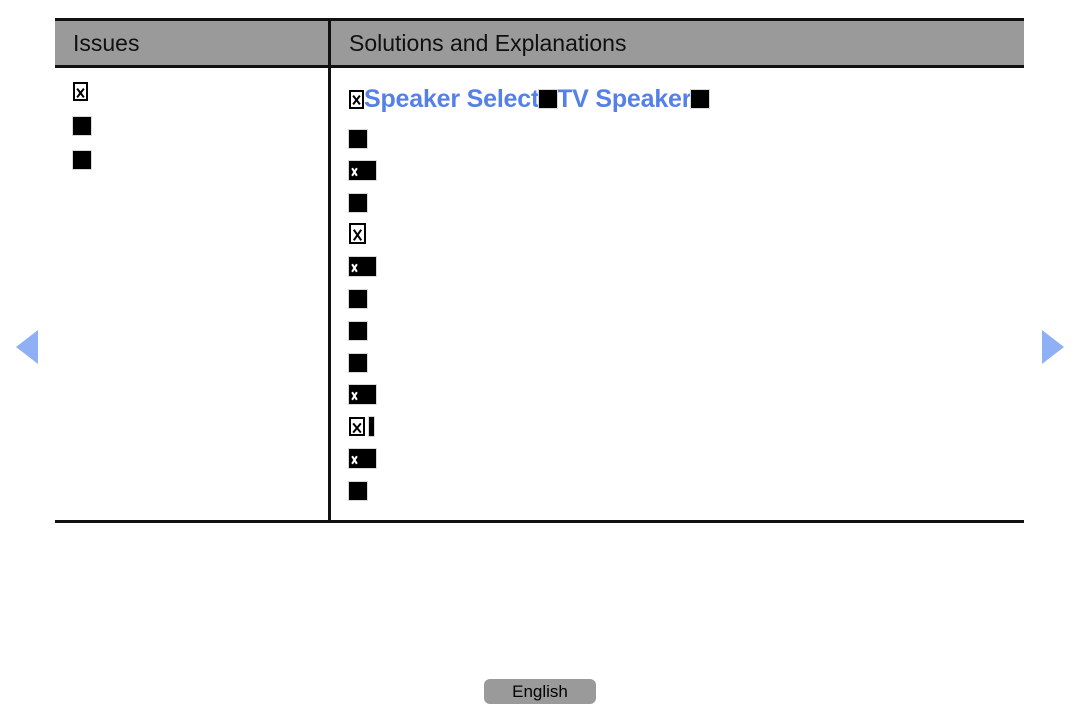 The width and height of the screenshot is (1080, 705). What do you see at coordinates (193, 43) in the screenshot?
I see `column-header-issues: Issues` at bounding box center [193, 43].